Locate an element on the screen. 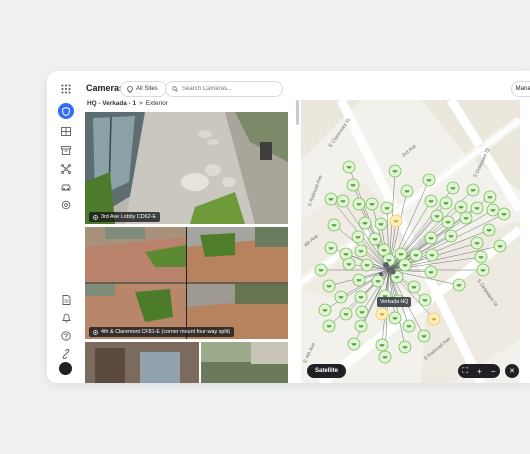  grid-icon is located at coordinates (66, 131).